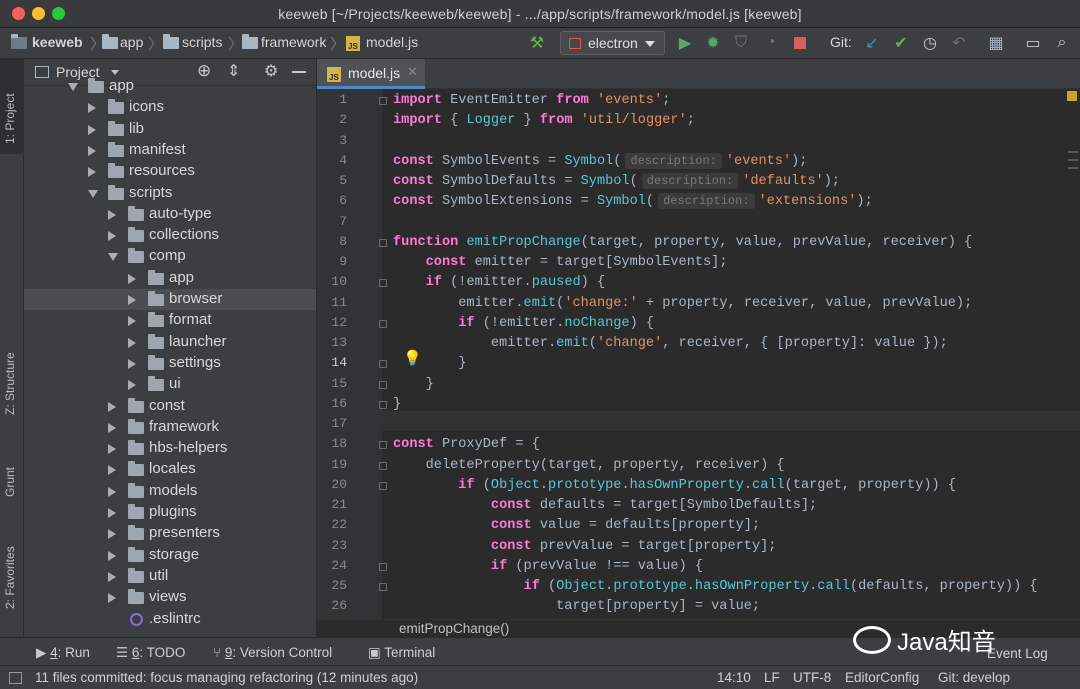 The height and width of the screenshot is (689, 1080). I want to click on stop-icon, so click(800, 43).